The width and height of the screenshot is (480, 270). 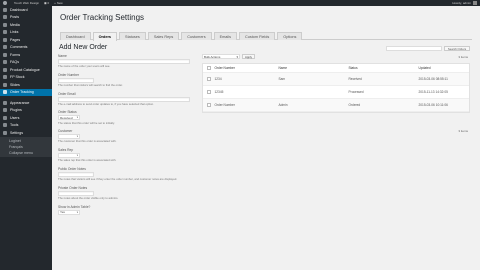 I want to click on sidebar-item-plugins: Plugins, so click(x=26, y=111).